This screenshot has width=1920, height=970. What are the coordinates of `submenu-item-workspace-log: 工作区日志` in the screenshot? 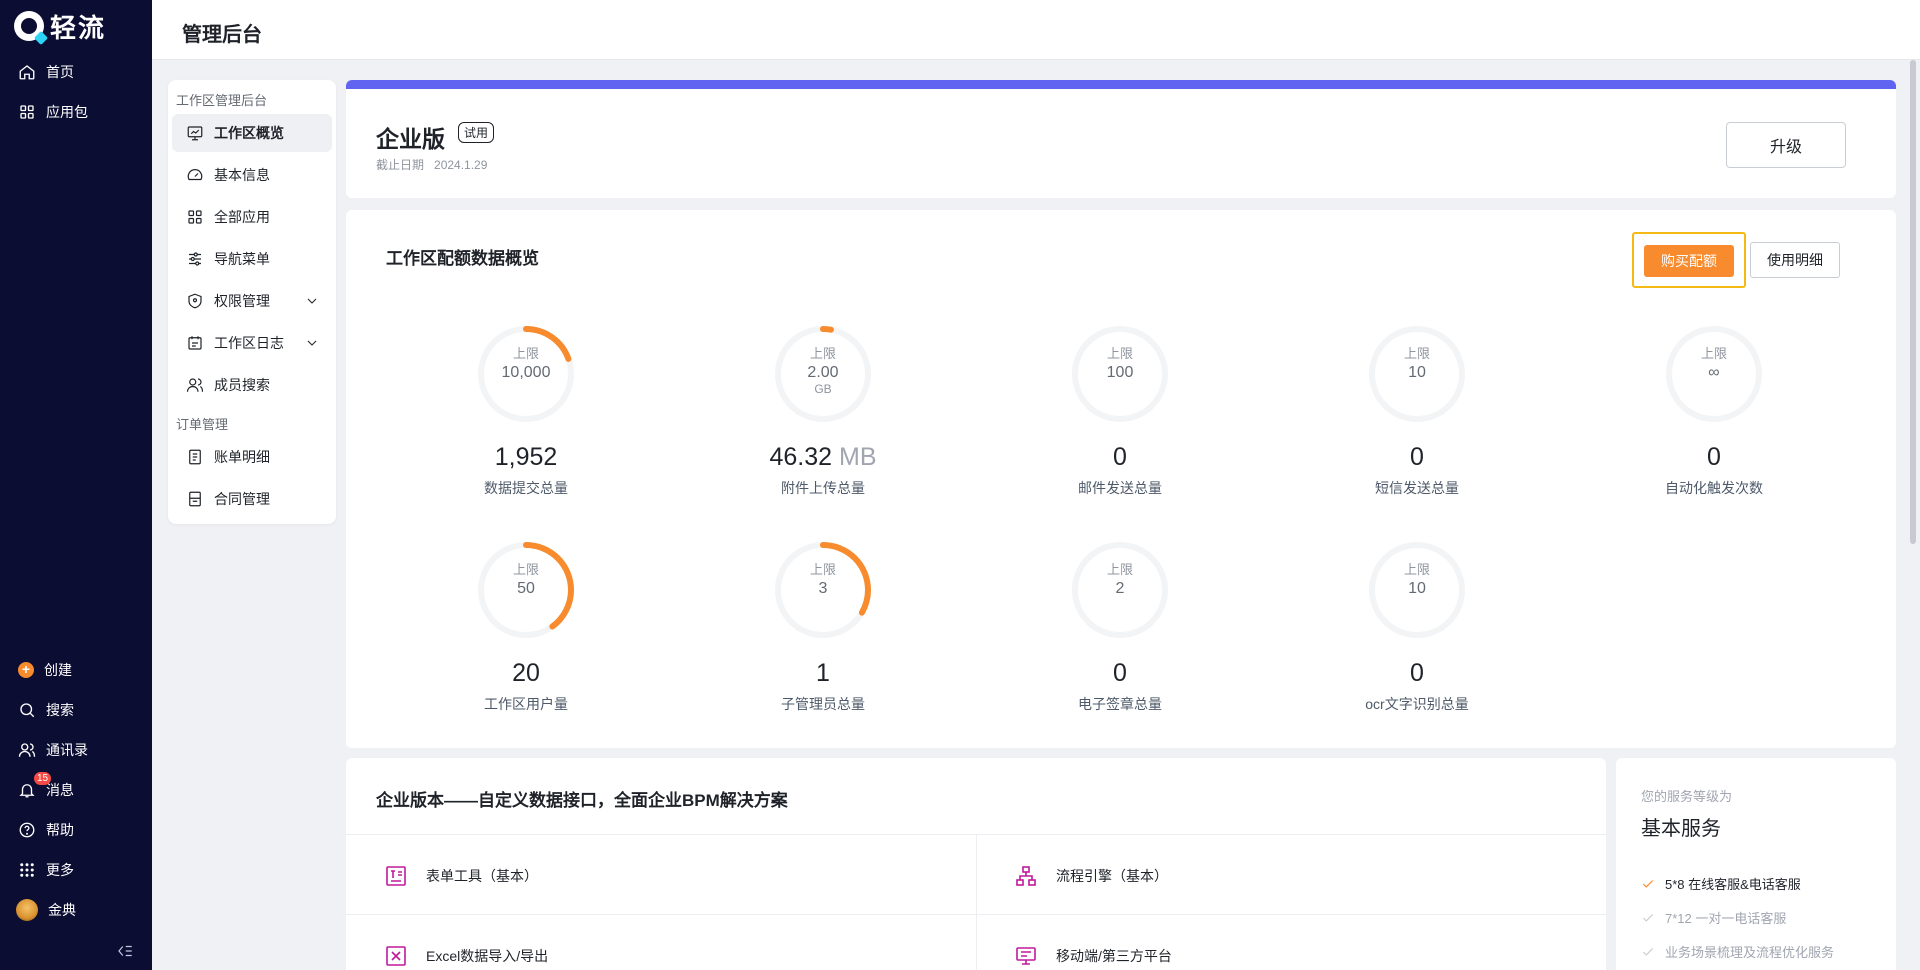 It's located at (252, 343).